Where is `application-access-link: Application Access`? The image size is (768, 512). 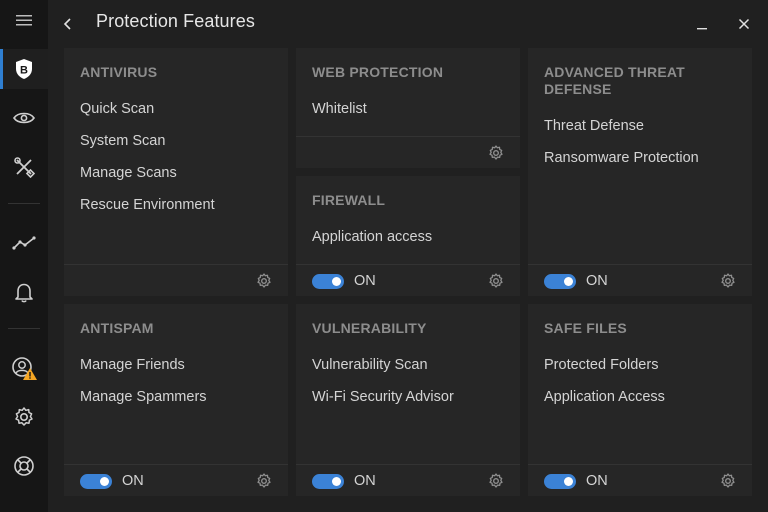
application-access-link: Application Access is located at coordinates (604, 397).